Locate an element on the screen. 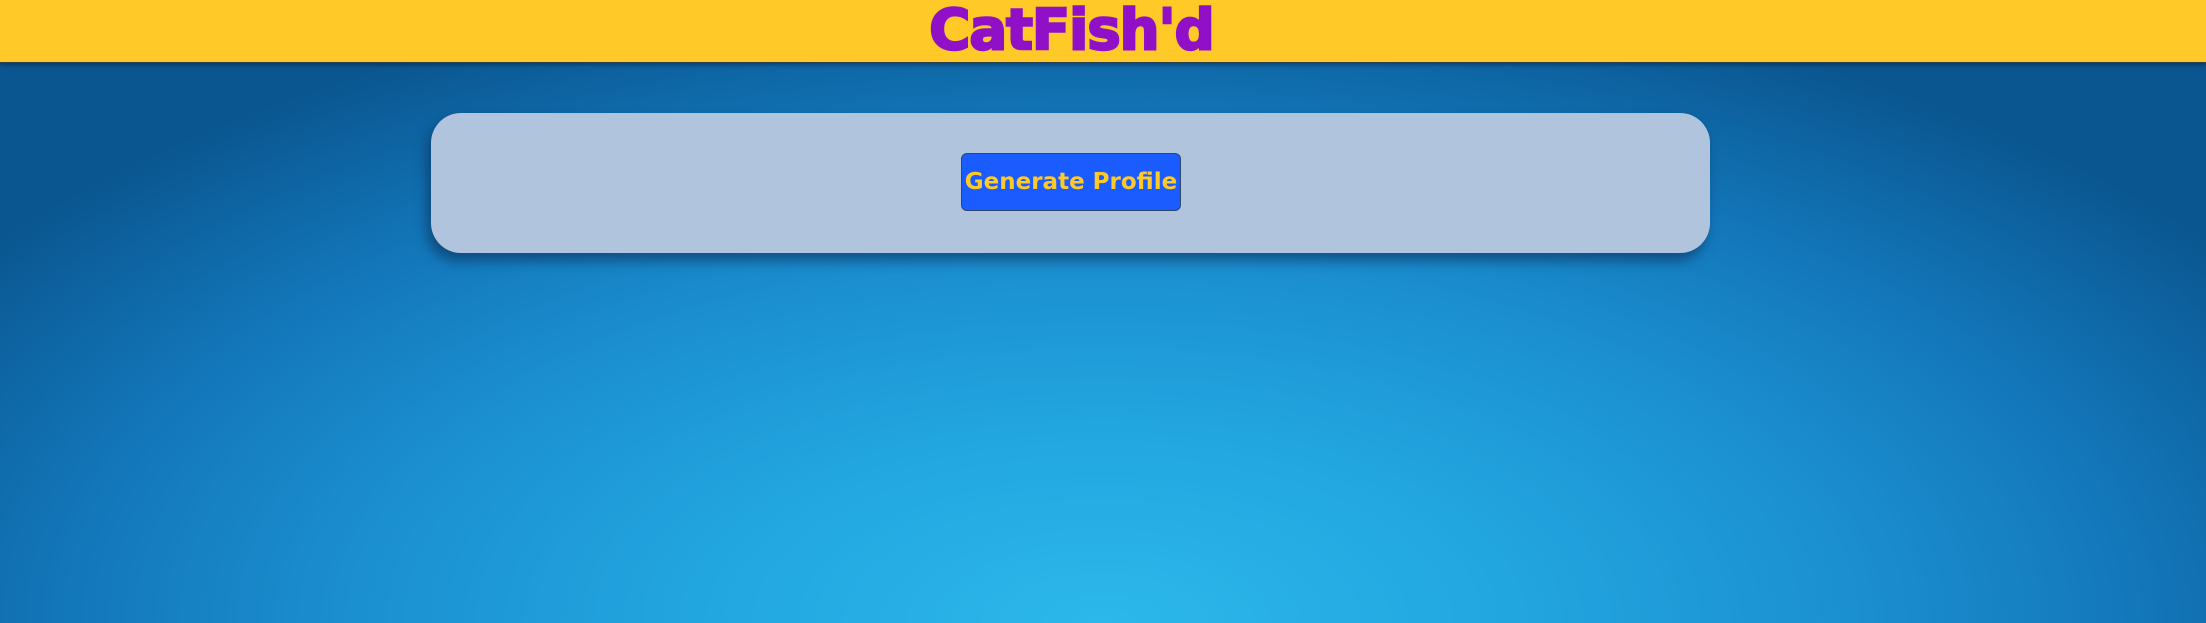 The image size is (2206, 623). top-header-bar: CatFish'd is located at coordinates (1103, 31).